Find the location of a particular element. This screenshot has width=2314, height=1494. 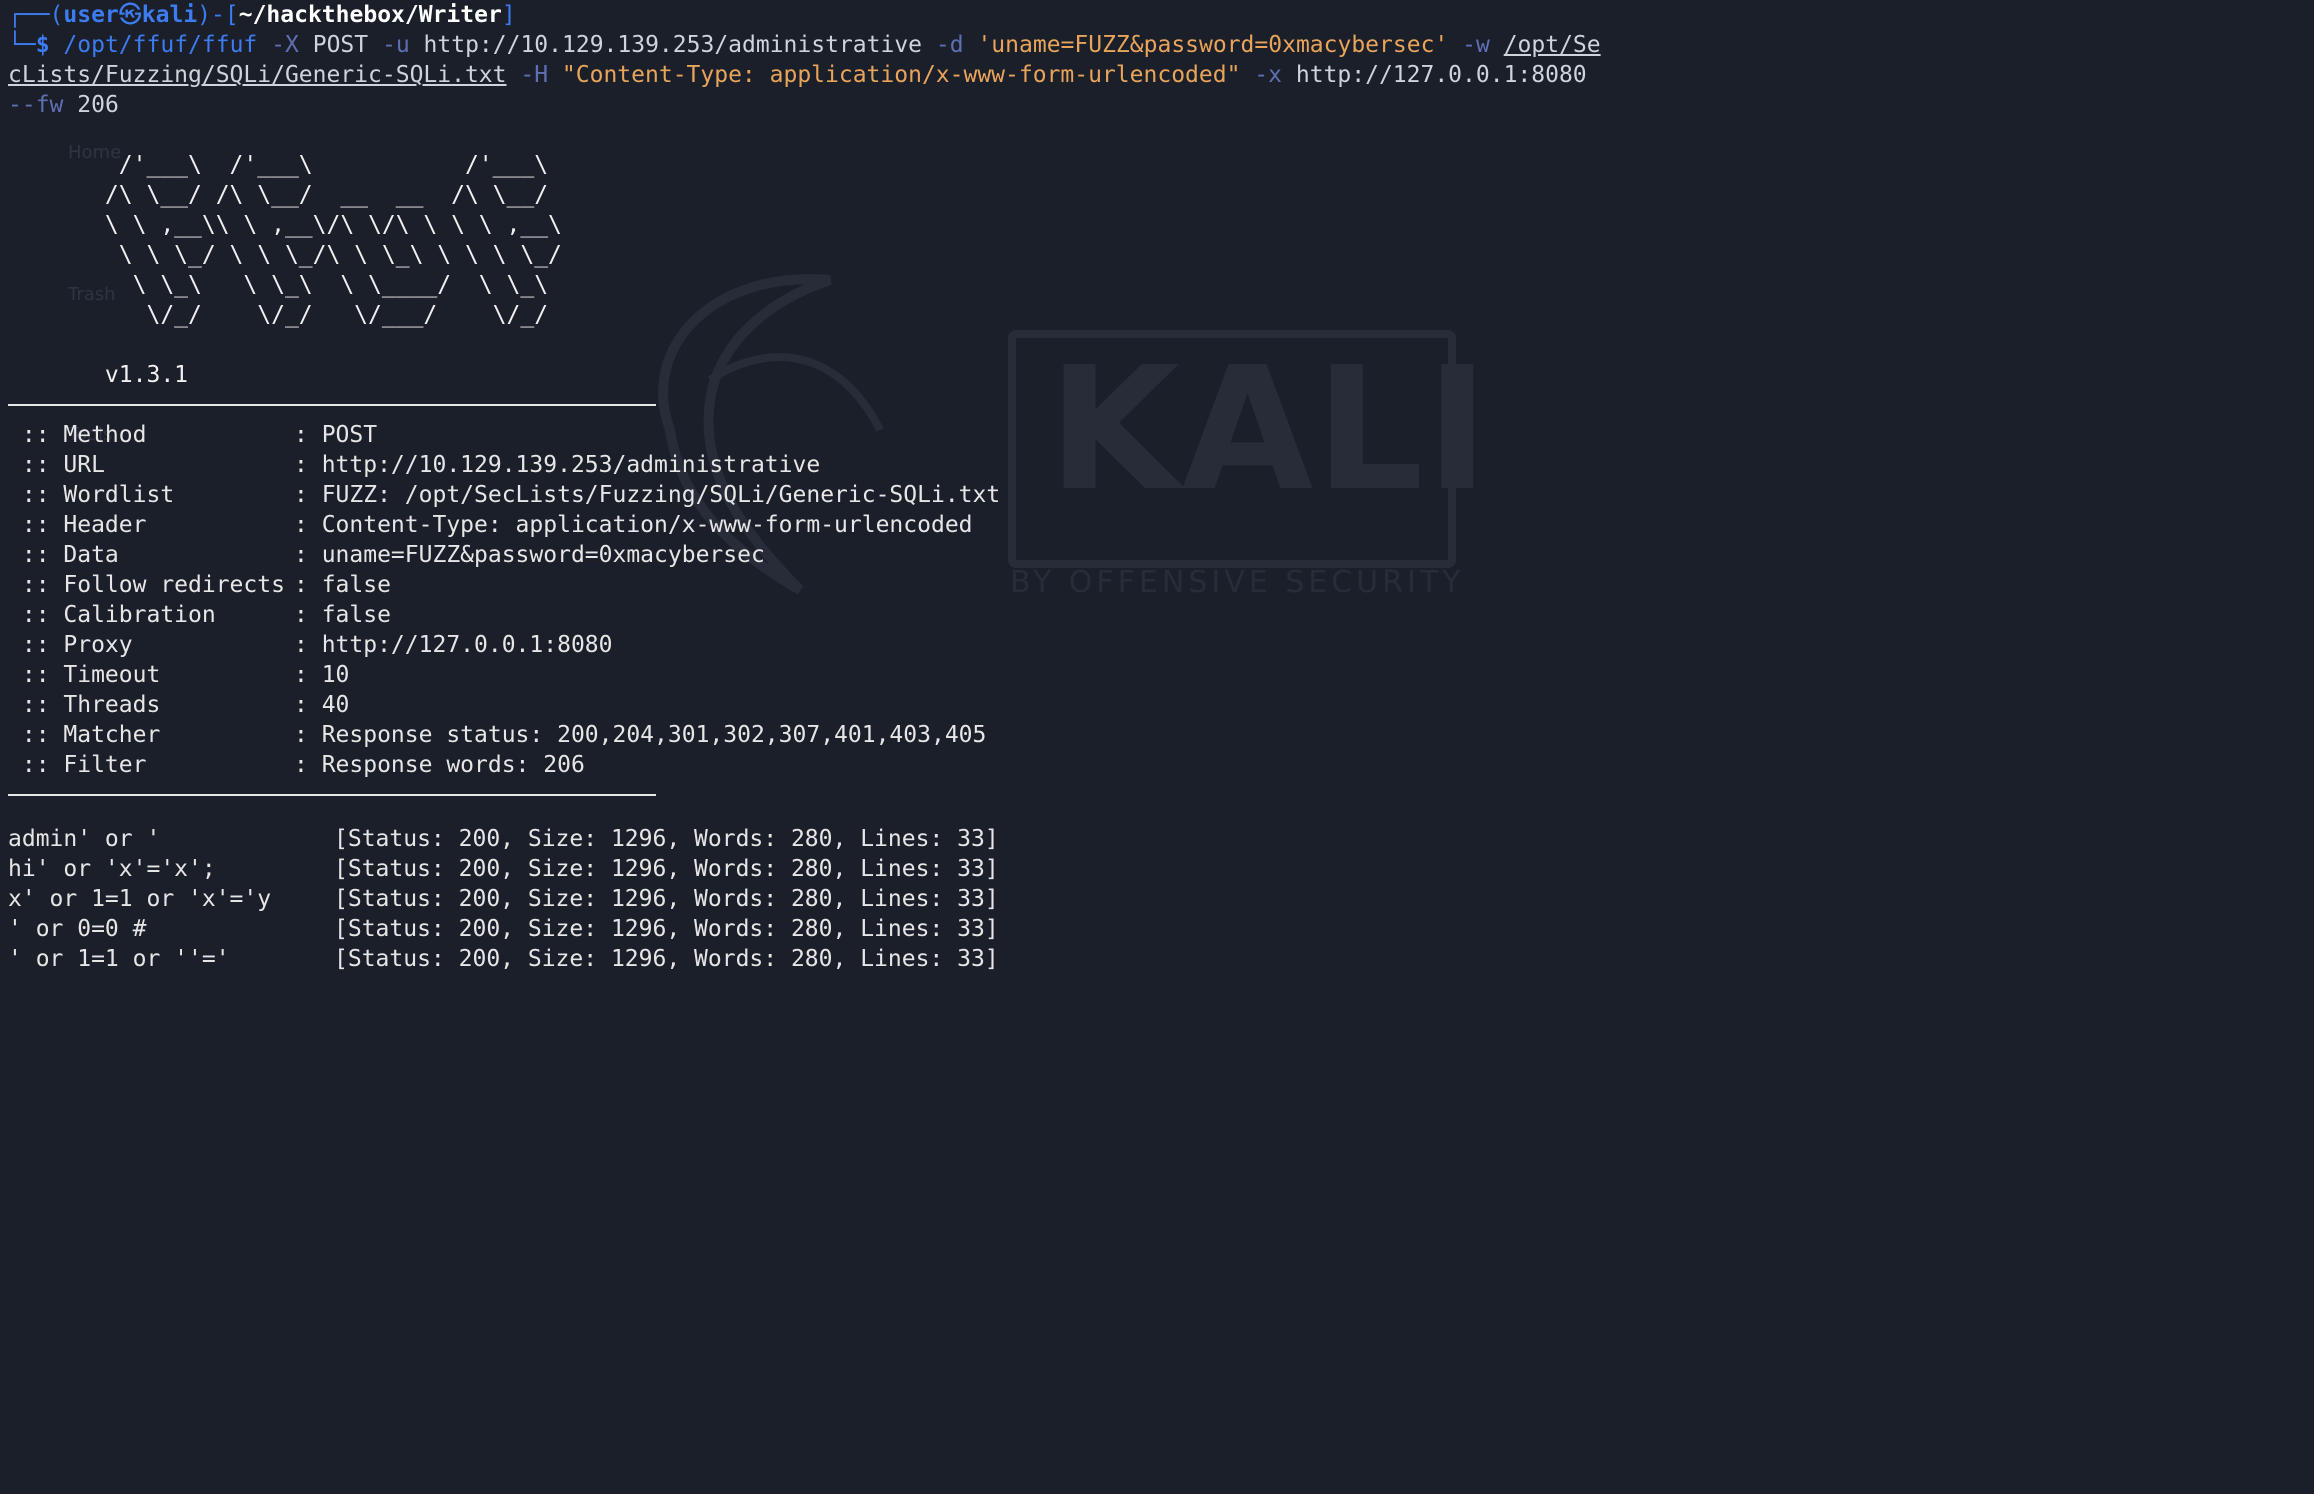

config-value: : POST is located at coordinates (336, 435).